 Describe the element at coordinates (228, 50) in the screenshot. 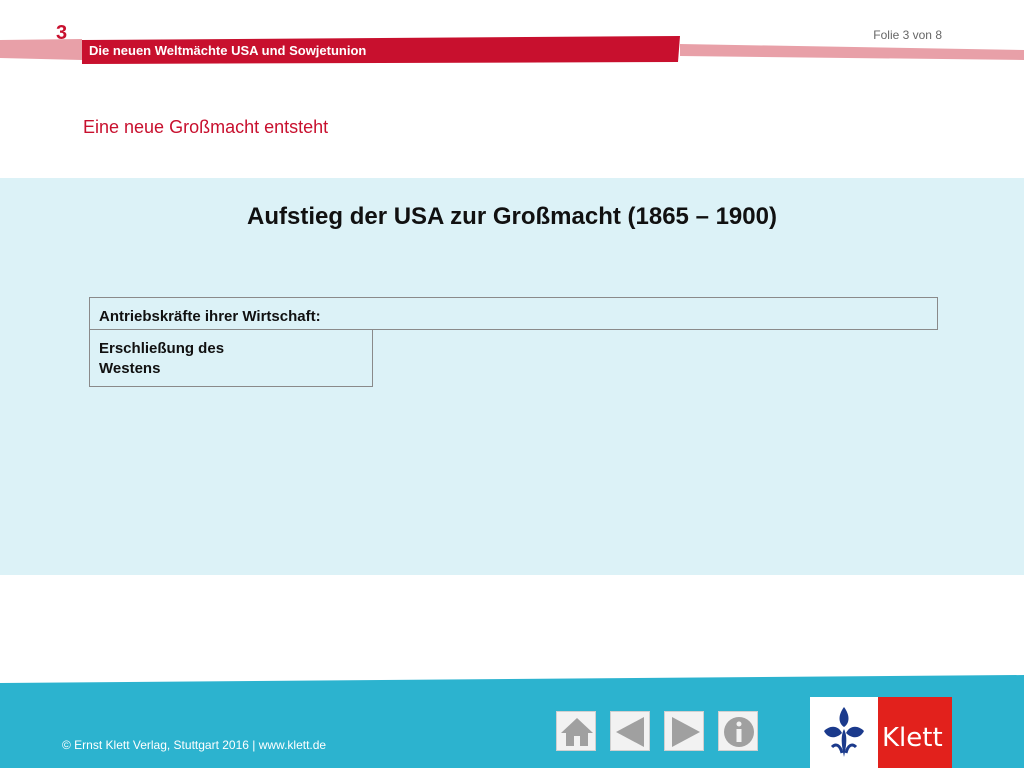

I see `chapter-title: Die neuen Weltmächte USA und Sowjetunion` at that location.